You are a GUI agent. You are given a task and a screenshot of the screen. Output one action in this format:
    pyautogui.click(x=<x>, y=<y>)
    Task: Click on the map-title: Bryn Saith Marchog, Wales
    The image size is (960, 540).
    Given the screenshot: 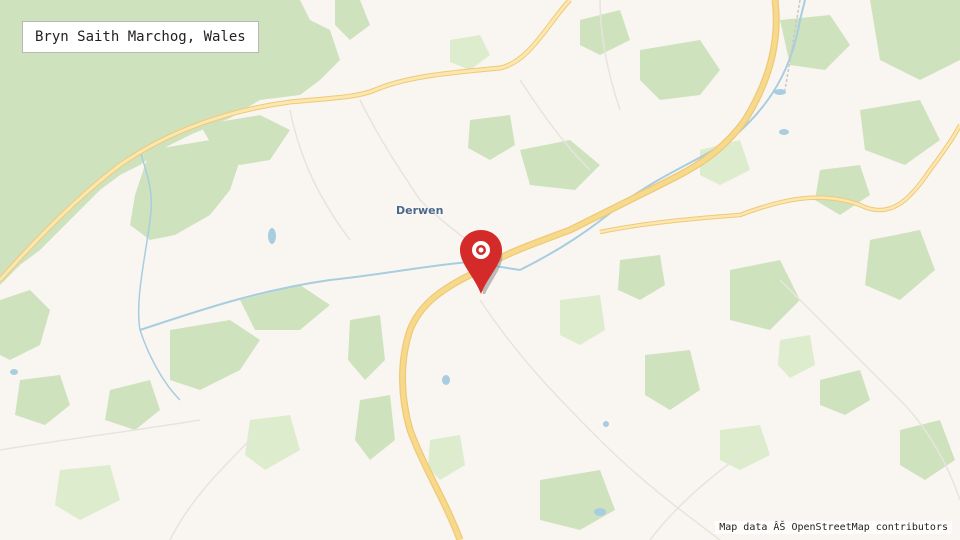 What is the action you would take?
    pyautogui.click(x=140, y=37)
    